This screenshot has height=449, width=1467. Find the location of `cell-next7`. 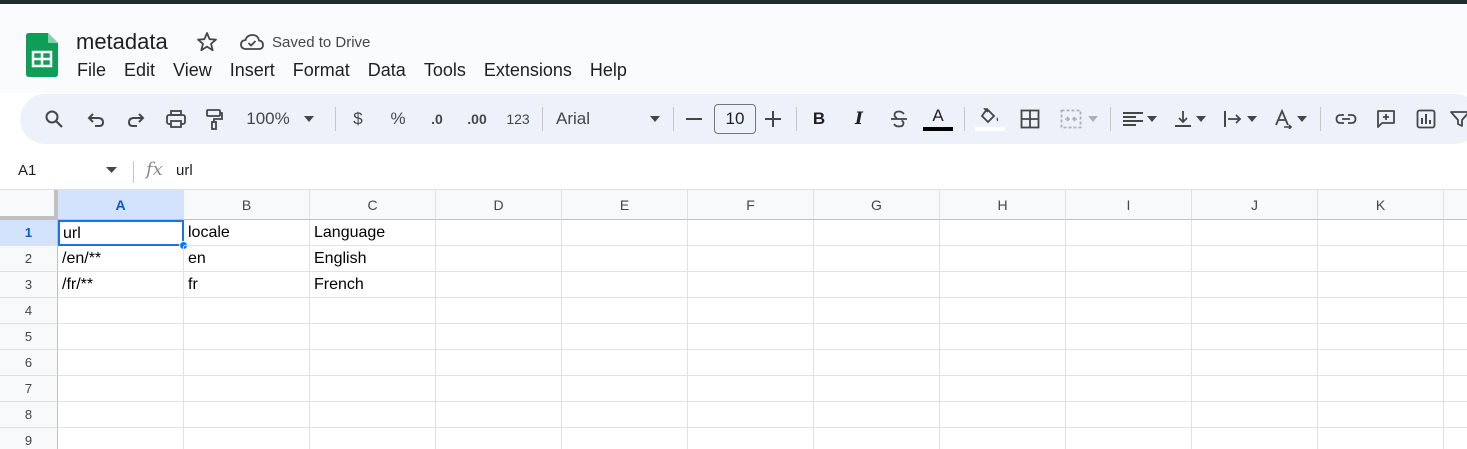

cell-next7 is located at coordinates (1455, 389).